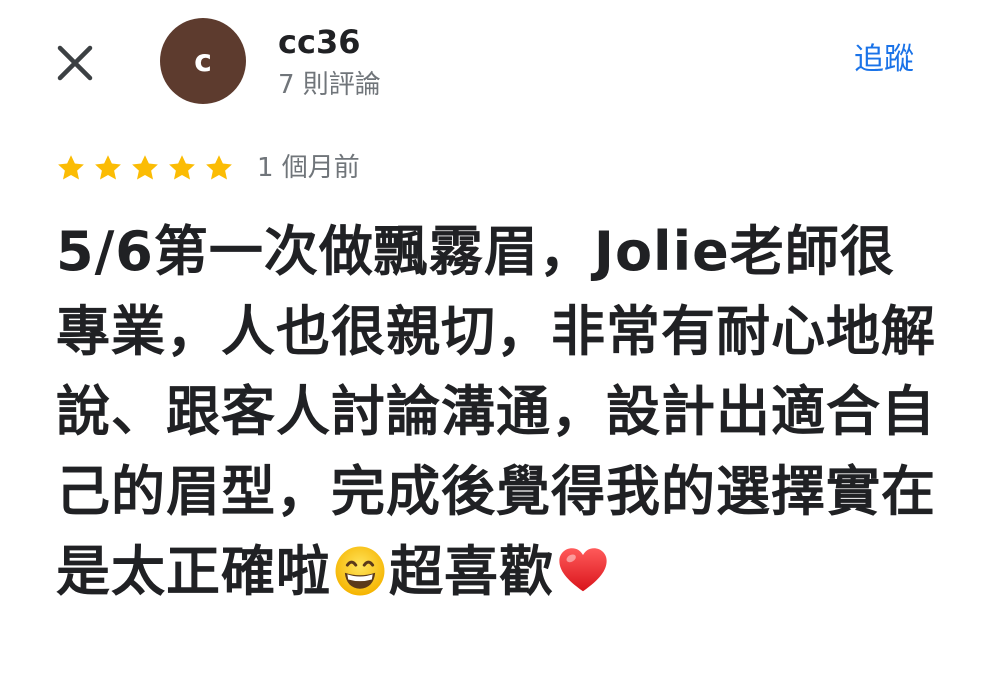 Image resolution: width=1000 pixels, height=693 pixels. I want to click on reviewer-name: cc36, so click(319, 42).